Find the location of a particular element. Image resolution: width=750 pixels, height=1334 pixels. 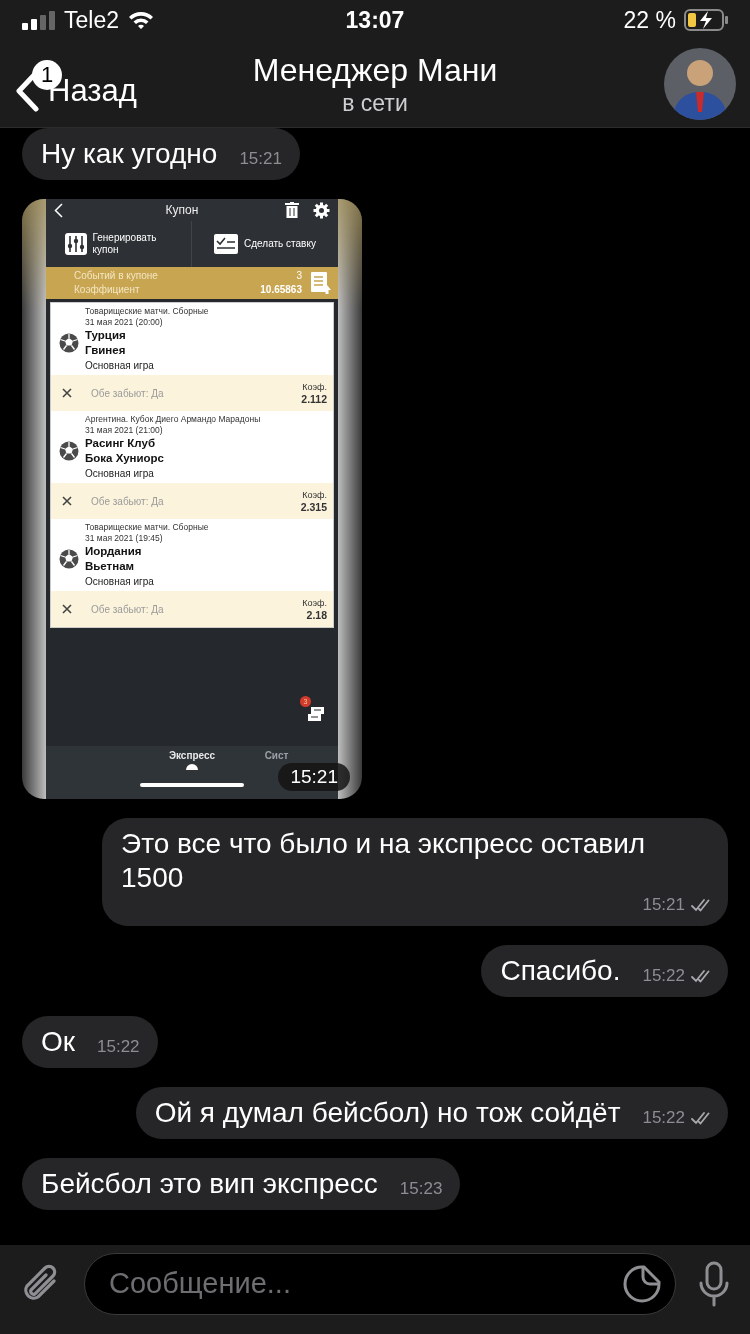

message-text: Ну как угодно is located at coordinates (129, 154).